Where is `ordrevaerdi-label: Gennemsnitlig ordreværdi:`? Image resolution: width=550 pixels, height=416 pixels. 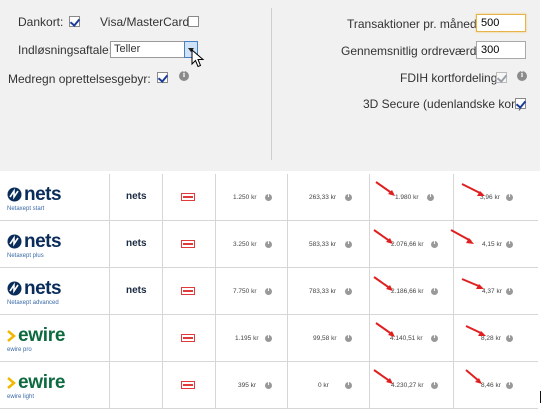
ordrevaerdi-label: Gennemsnitlig ordreværdi: is located at coordinates (412, 51).